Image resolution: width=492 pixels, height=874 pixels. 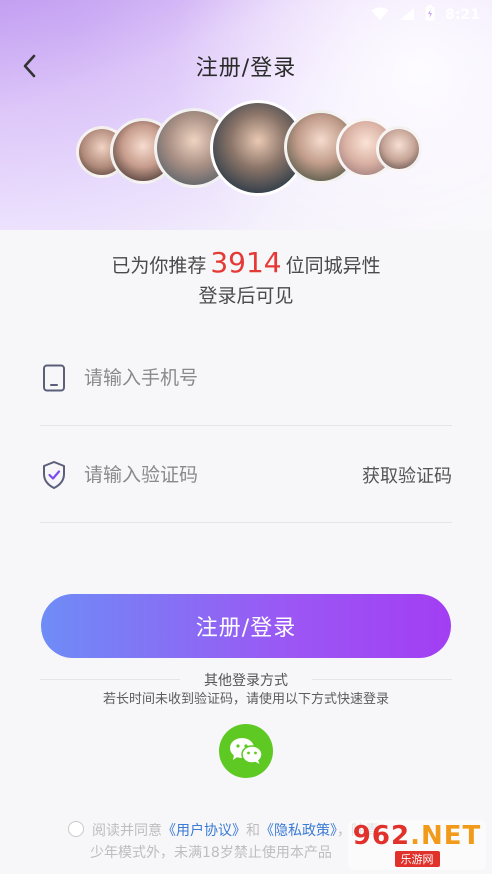 I want to click on back-button, so click(x=30, y=66).